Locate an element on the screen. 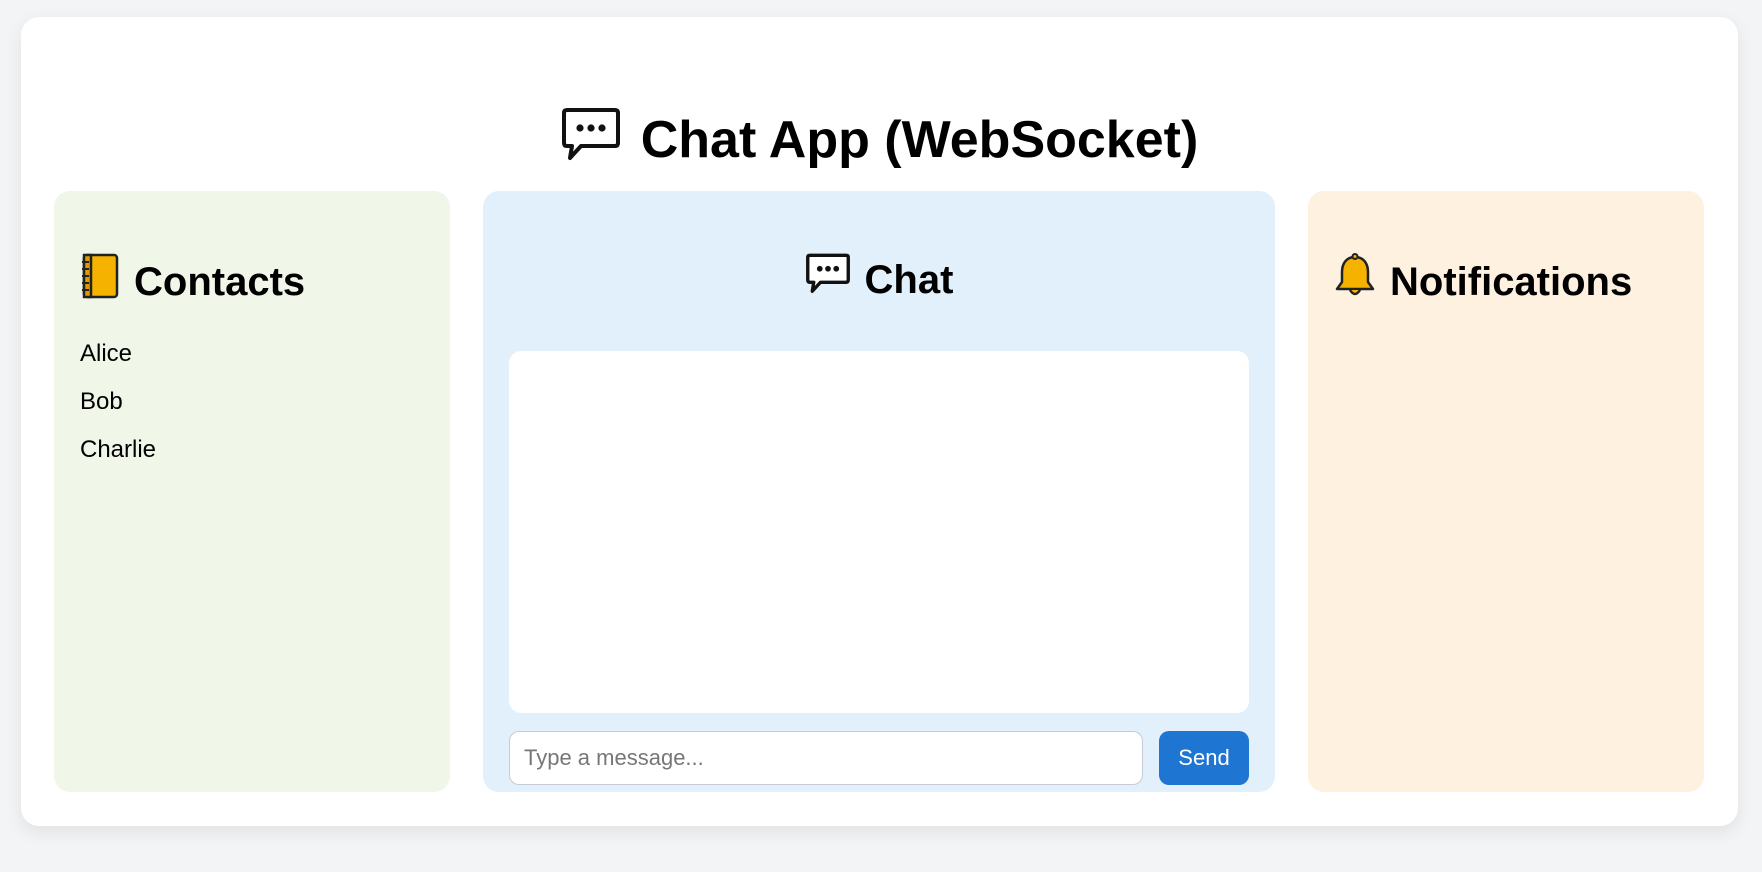 The height and width of the screenshot is (872, 1762). page-title-text: Chat App (WebSocket) is located at coordinates (919, 140).